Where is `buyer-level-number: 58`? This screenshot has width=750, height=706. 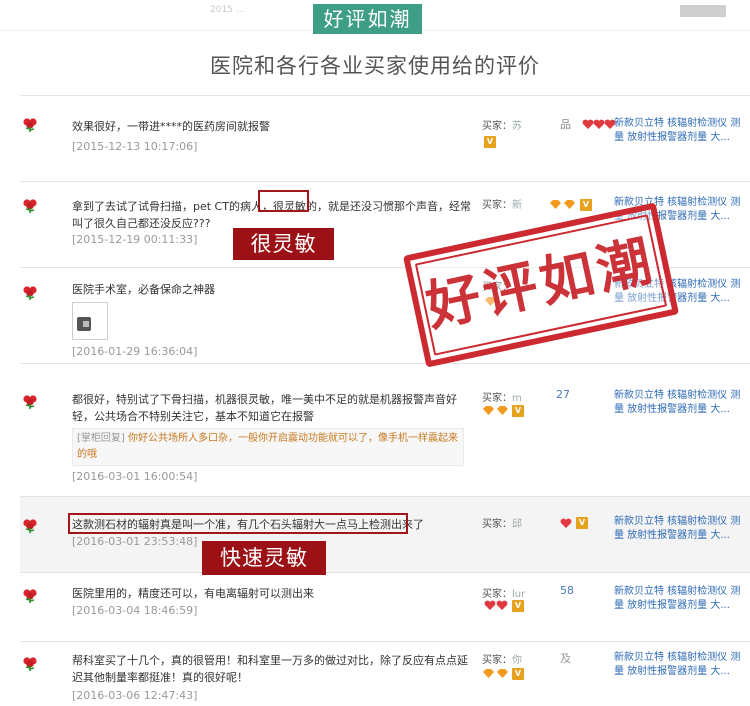
buyer-level-number: 58 is located at coordinates (567, 590).